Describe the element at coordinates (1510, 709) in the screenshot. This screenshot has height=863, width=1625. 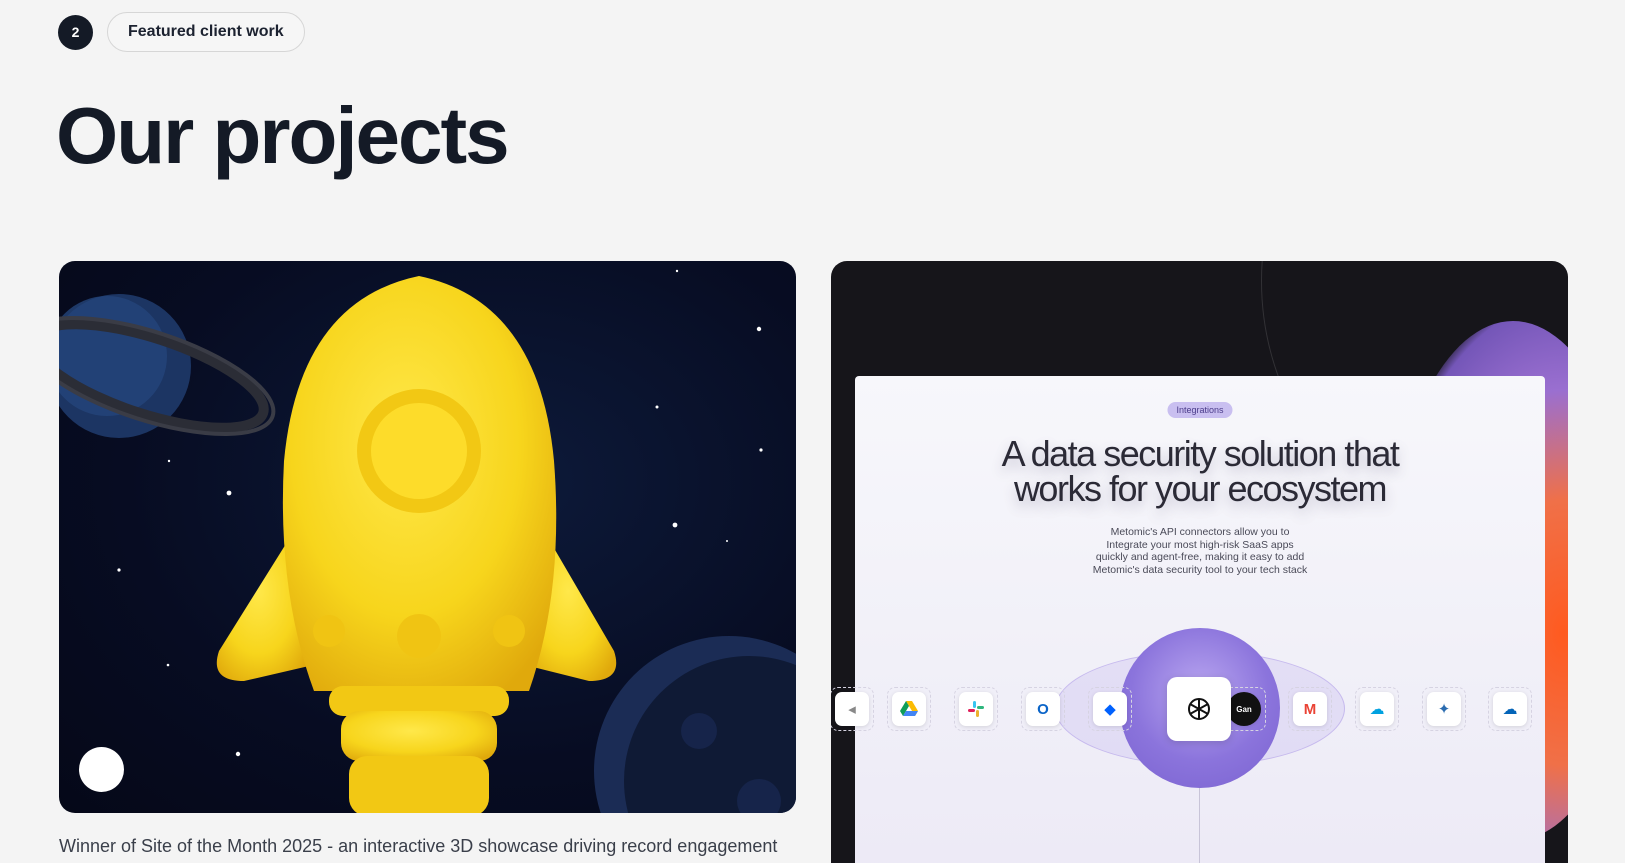
I see `onedrive-icon: ☁` at that location.